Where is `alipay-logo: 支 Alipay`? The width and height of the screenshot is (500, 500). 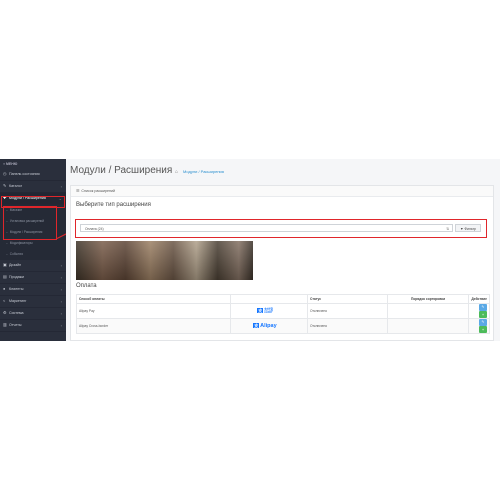
alipay-logo: 支 Alipay is located at coordinates (269, 326).